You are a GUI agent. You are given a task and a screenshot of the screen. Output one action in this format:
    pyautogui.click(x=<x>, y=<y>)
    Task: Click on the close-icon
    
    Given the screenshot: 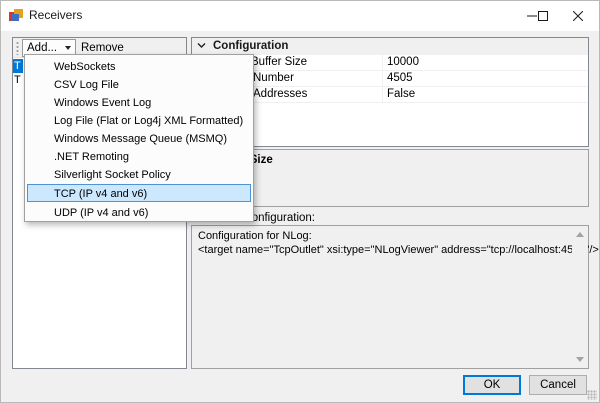 What is the action you would take?
    pyautogui.click(x=578, y=16)
    